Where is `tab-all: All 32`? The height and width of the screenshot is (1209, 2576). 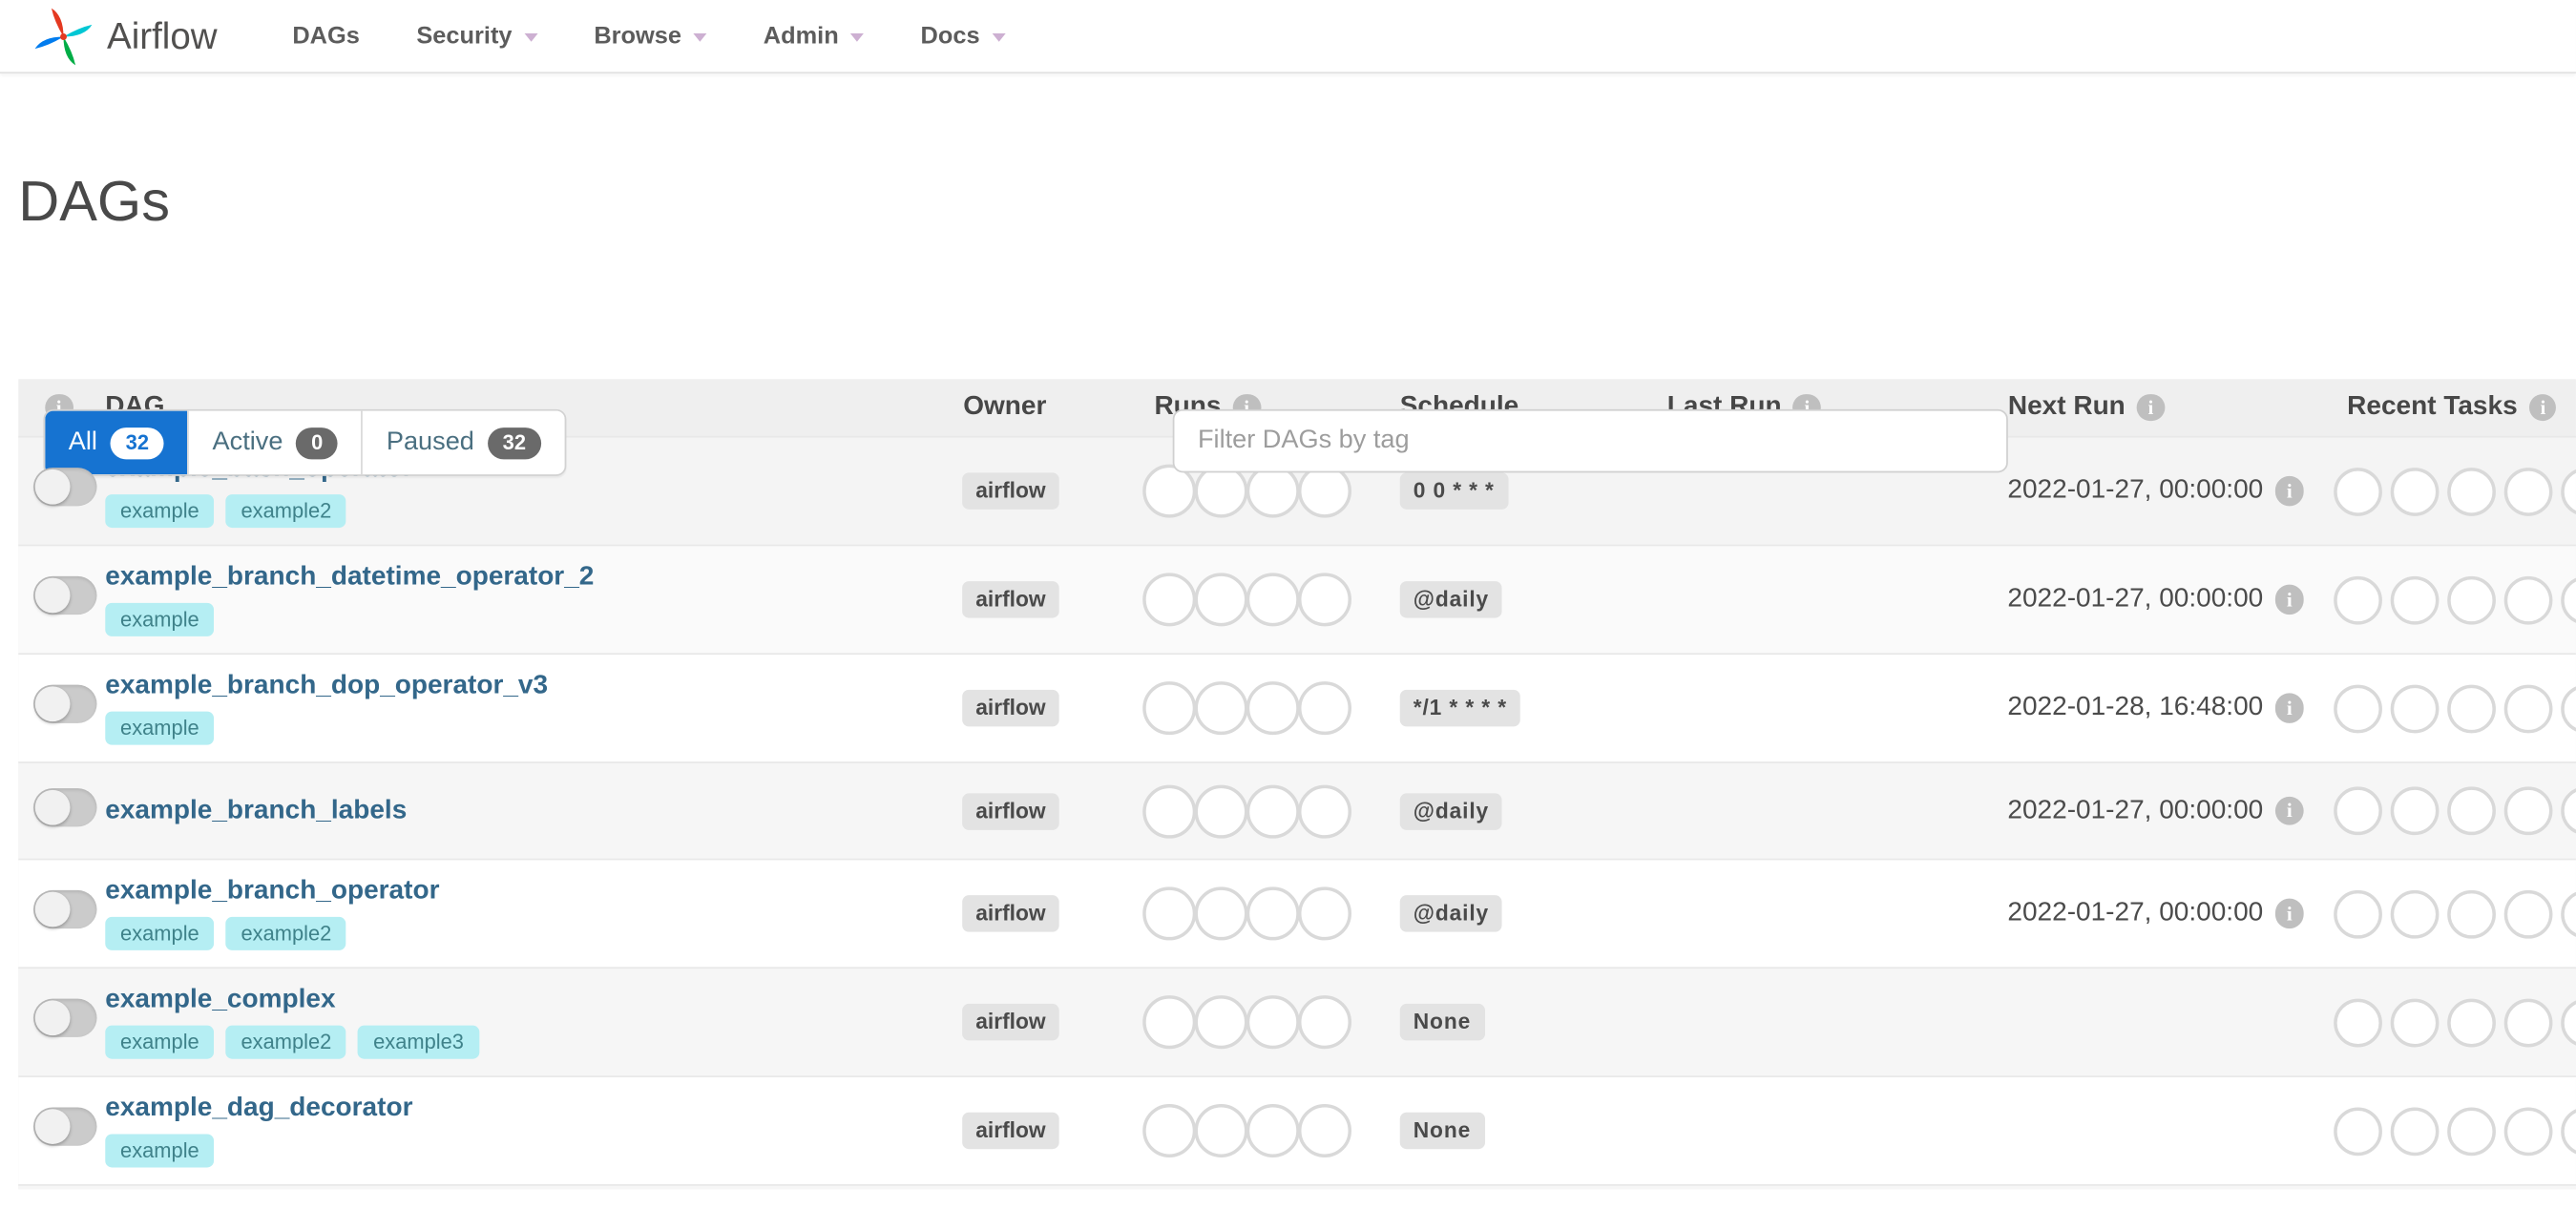
tab-all: All 32 is located at coordinates (116, 442).